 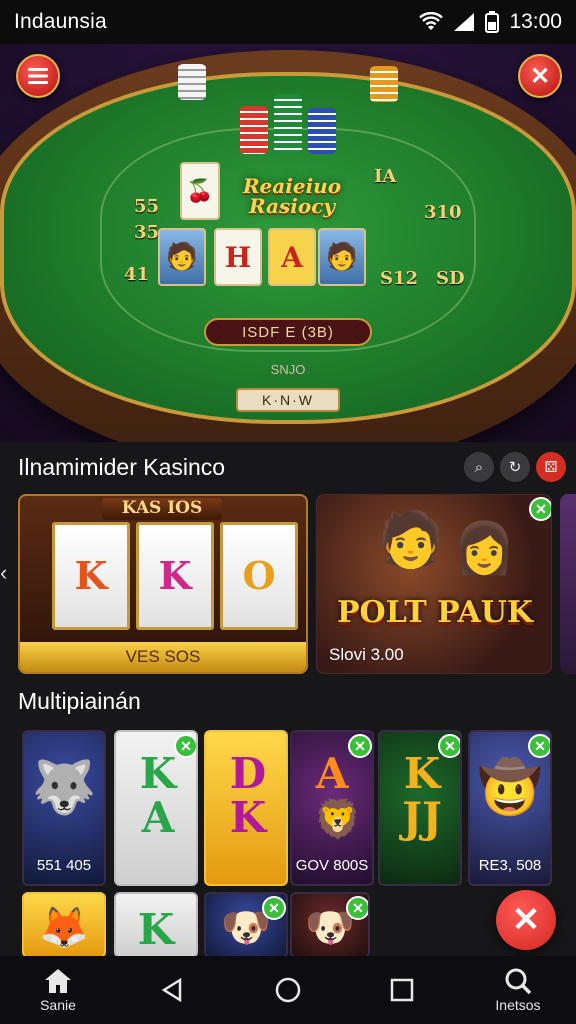 What do you see at coordinates (332, 865) in the screenshot?
I see `tile-caption: GOV 800S` at bounding box center [332, 865].